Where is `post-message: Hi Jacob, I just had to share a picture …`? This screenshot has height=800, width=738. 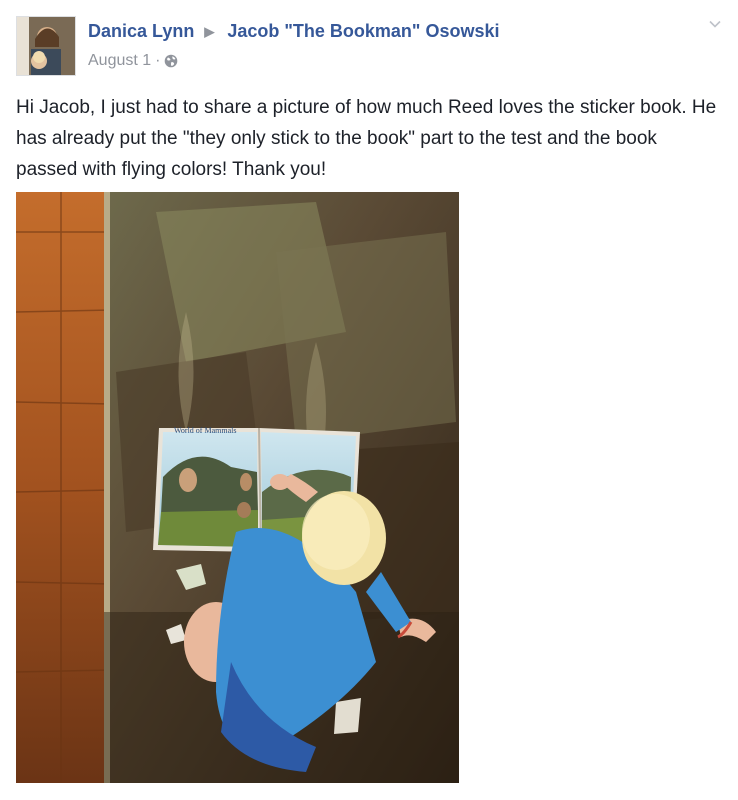 post-message: Hi Jacob, I just had to share a picture … is located at coordinates (366, 138).